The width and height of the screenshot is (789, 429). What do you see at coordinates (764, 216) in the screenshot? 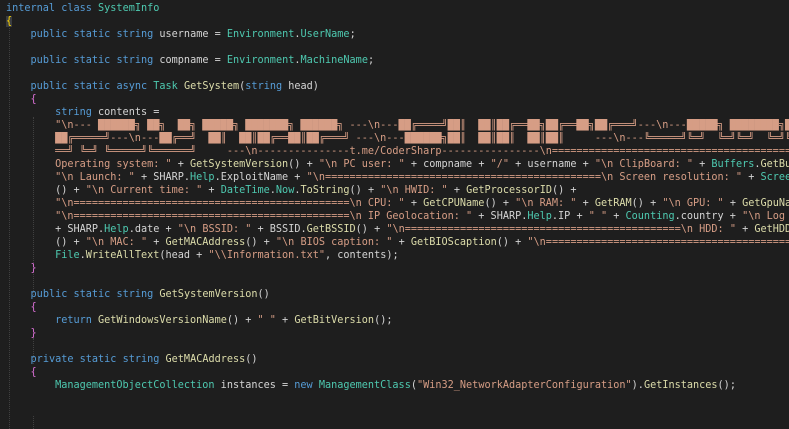
I see `code-token: "\n Log Date: "` at bounding box center [764, 216].